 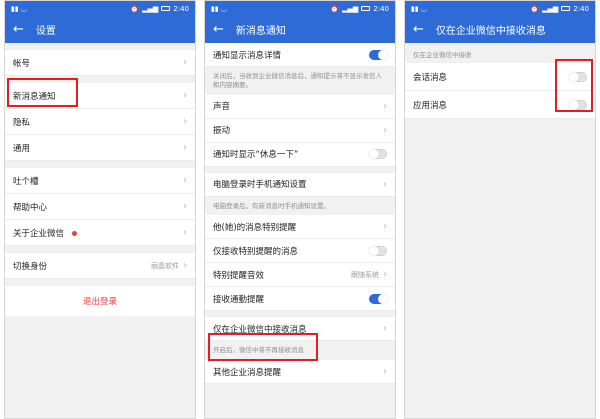 What do you see at coordinates (100, 122) in the screenshot?
I see `privacy-row: 隐私 ›` at bounding box center [100, 122].